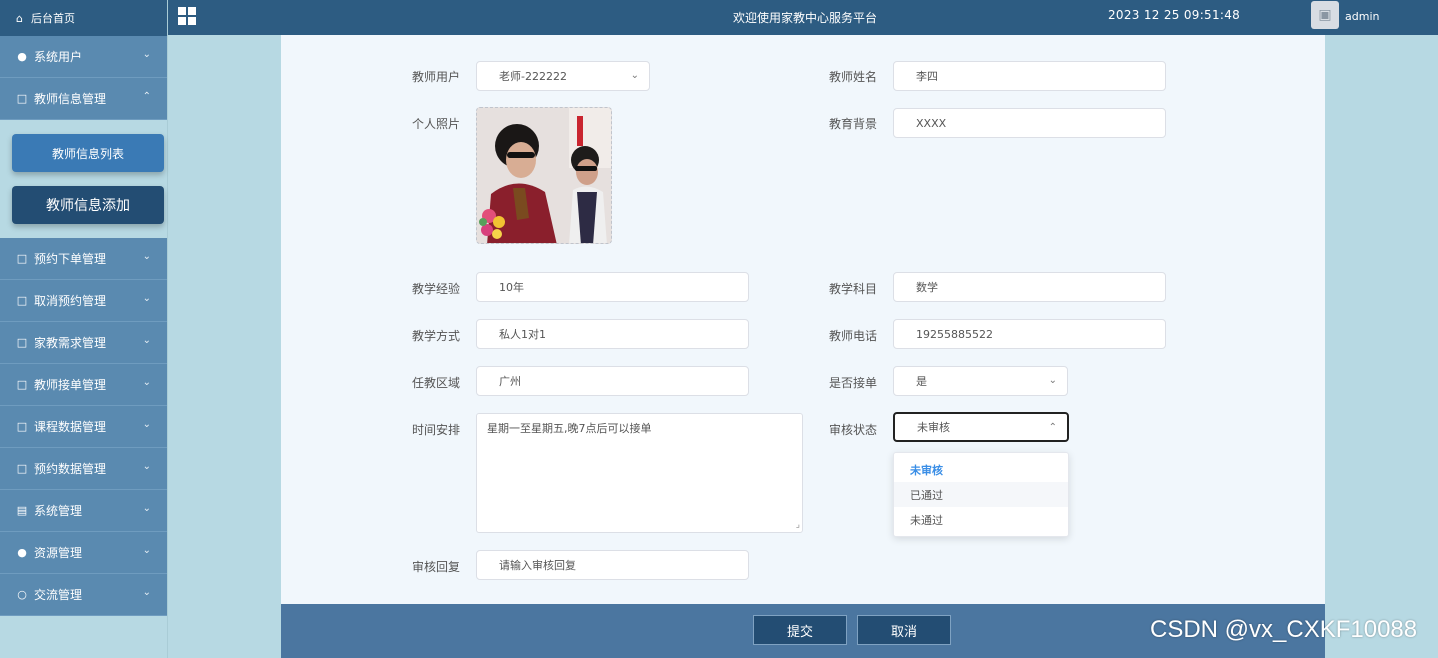 The height and width of the screenshot is (658, 1438). I want to click on review-status-label: 审核状态, so click(852, 430).